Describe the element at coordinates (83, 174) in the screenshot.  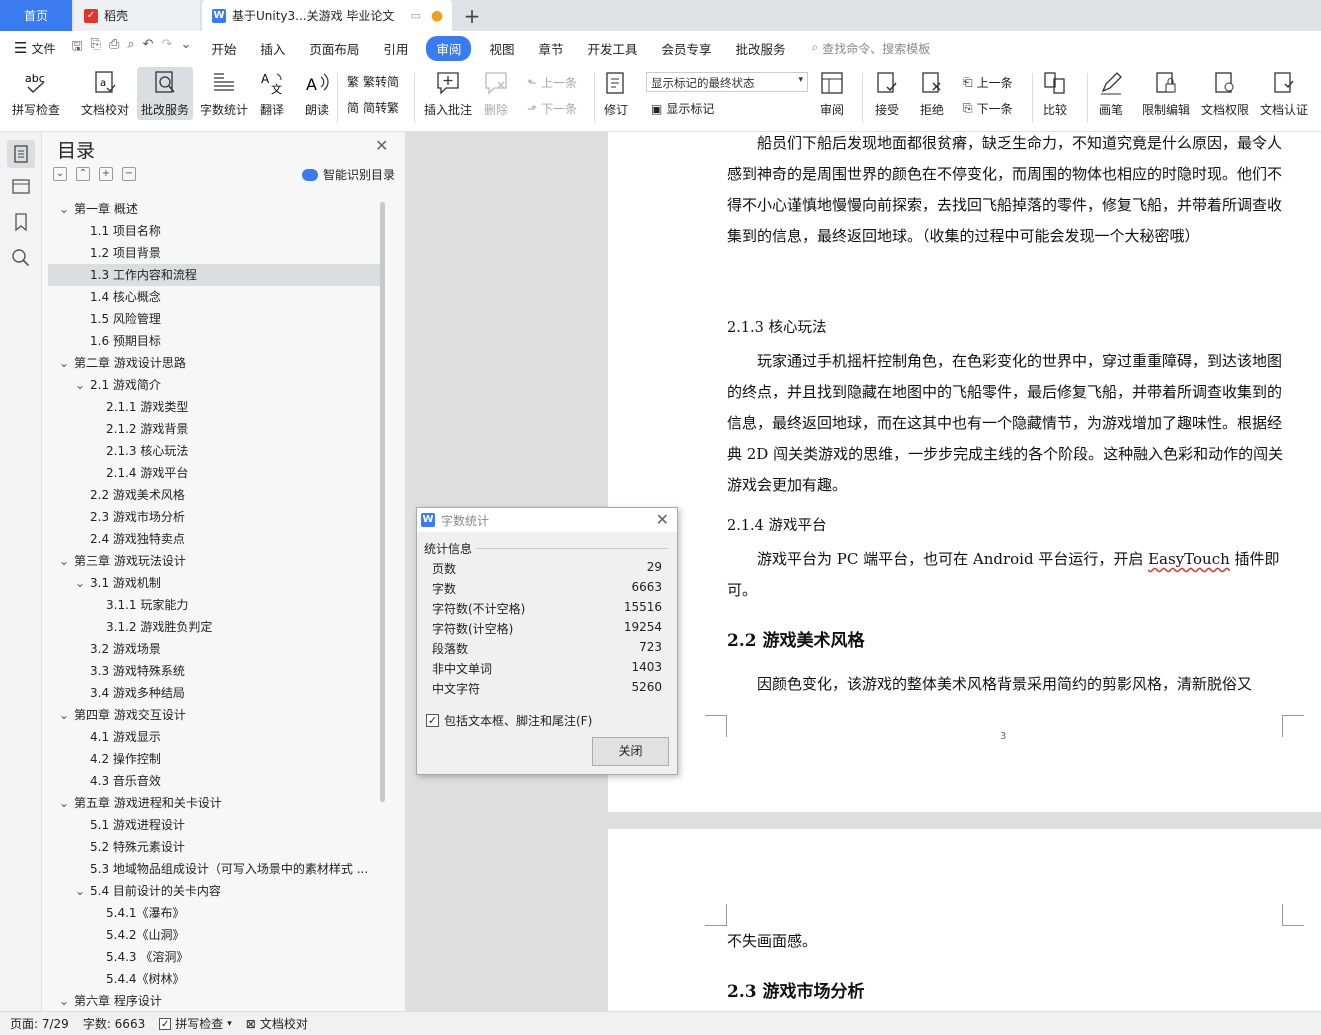
I see `expand-all-icon: ⌃` at that location.